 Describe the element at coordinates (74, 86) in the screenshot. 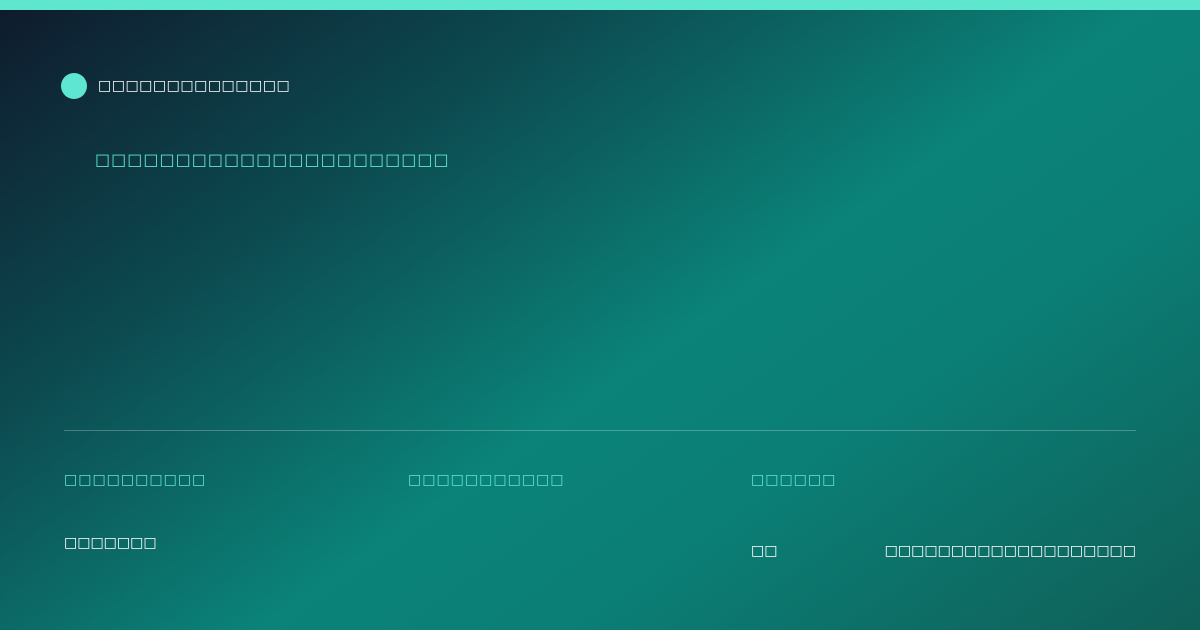

I see `brand-logo-dot-icon` at that location.